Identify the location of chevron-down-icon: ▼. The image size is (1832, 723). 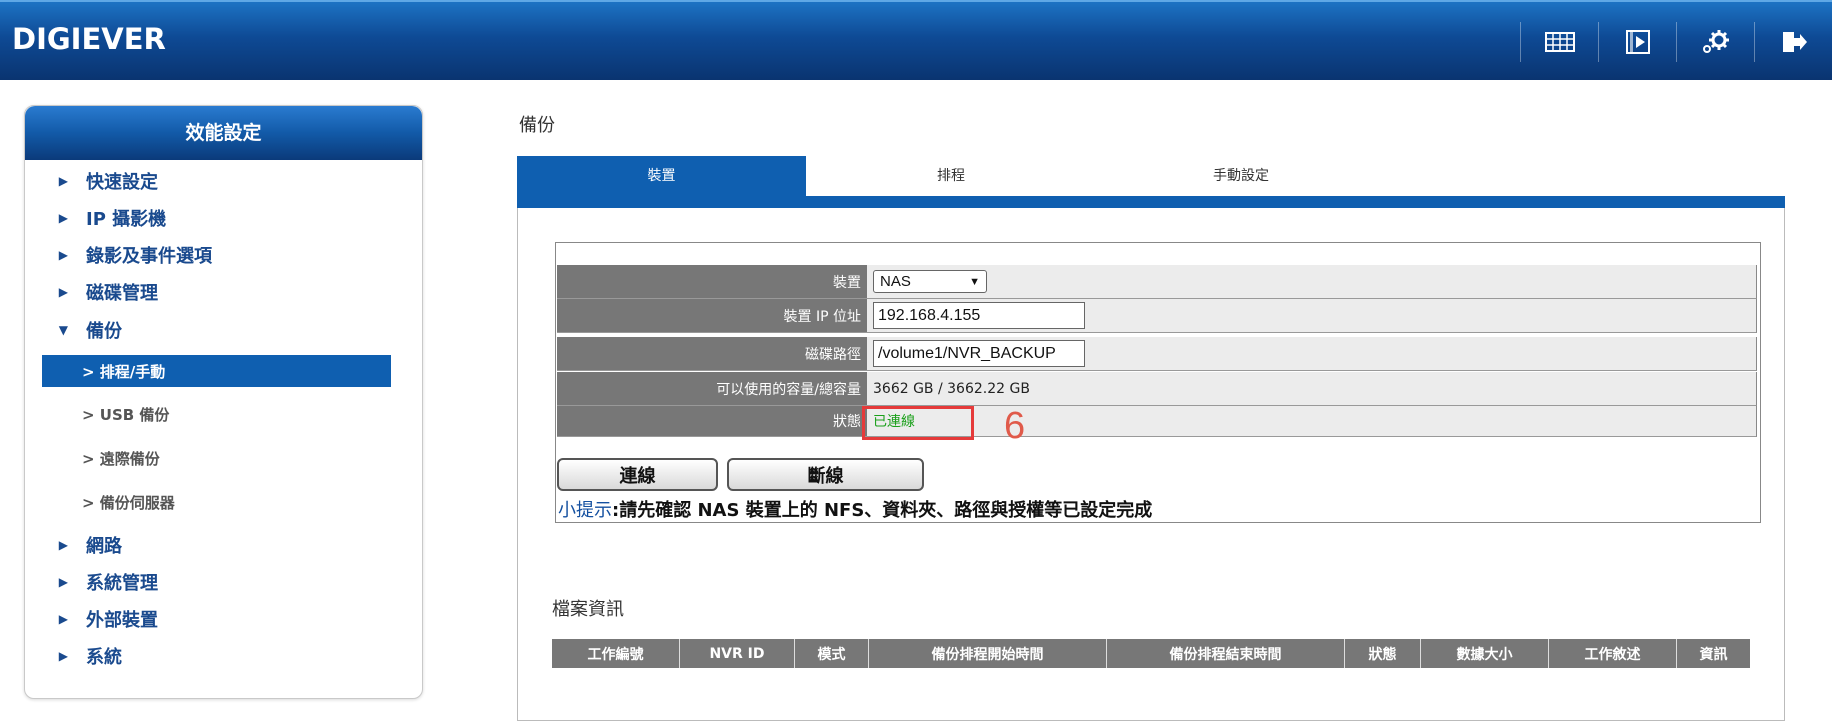
(974, 281).